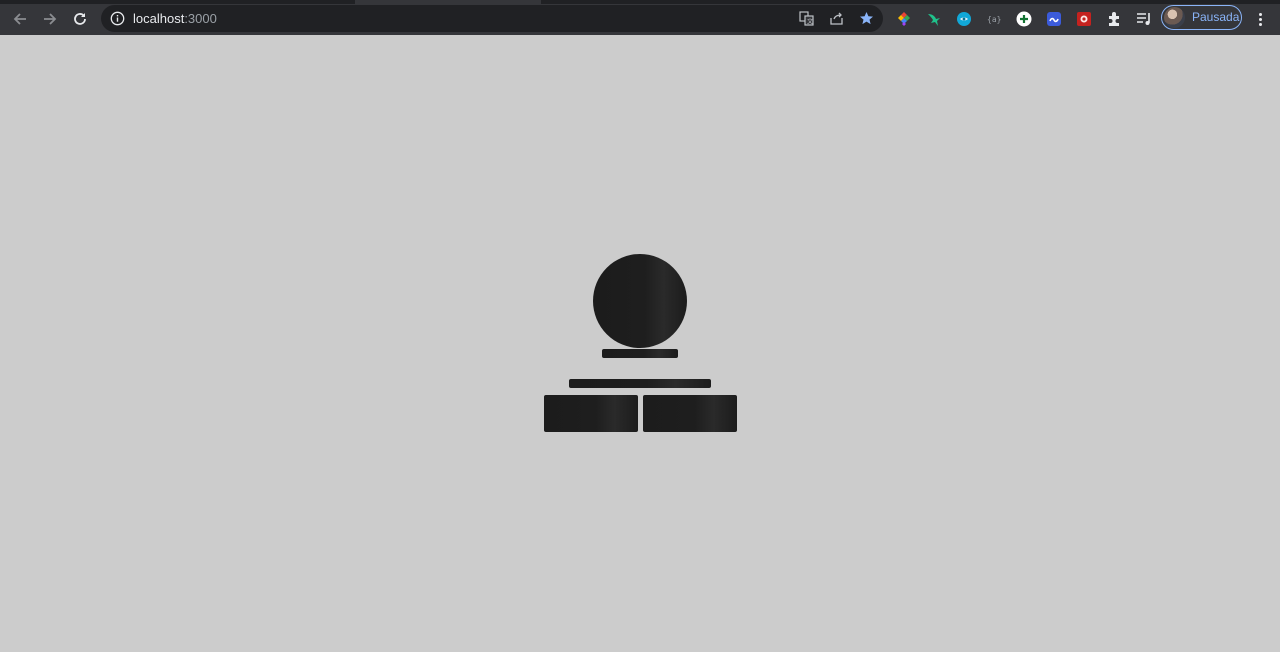  I want to click on back-arrow-icon, so click(20, 19).